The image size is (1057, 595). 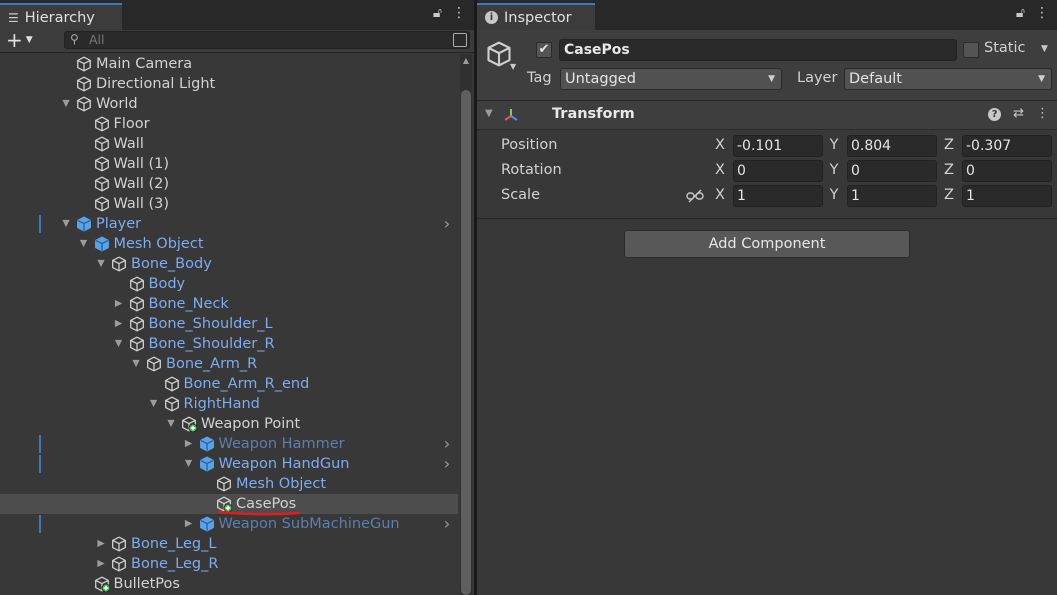 What do you see at coordinates (1007, 171) in the screenshot?
I see `rotation-z-field: 0` at bounding box center [1007, 171].